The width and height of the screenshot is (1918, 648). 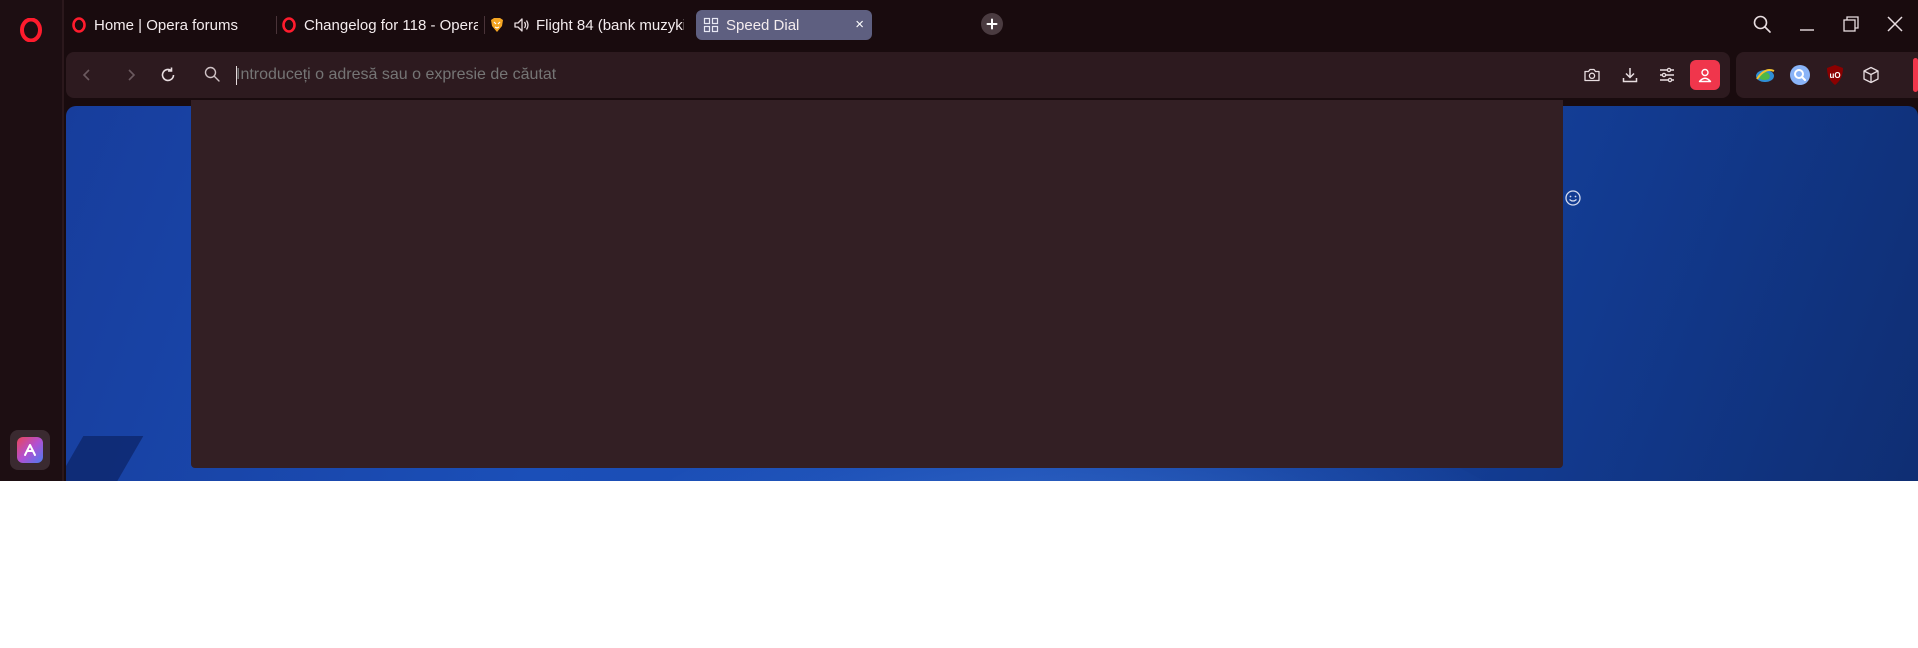 I want to click on aria-button, so click(x=30, y=450).